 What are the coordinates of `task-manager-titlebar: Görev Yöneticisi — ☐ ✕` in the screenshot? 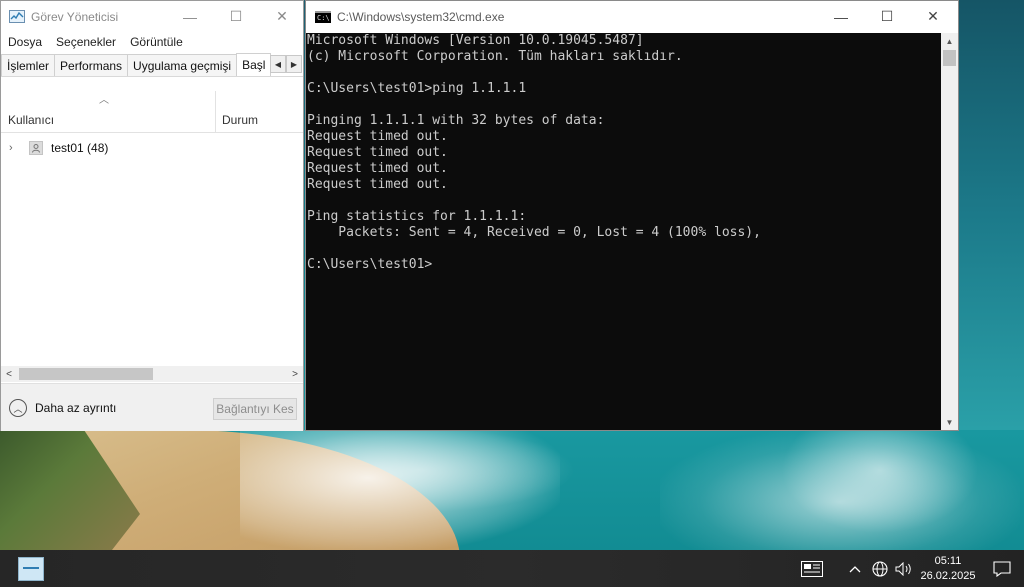 It's located at (152, 16).